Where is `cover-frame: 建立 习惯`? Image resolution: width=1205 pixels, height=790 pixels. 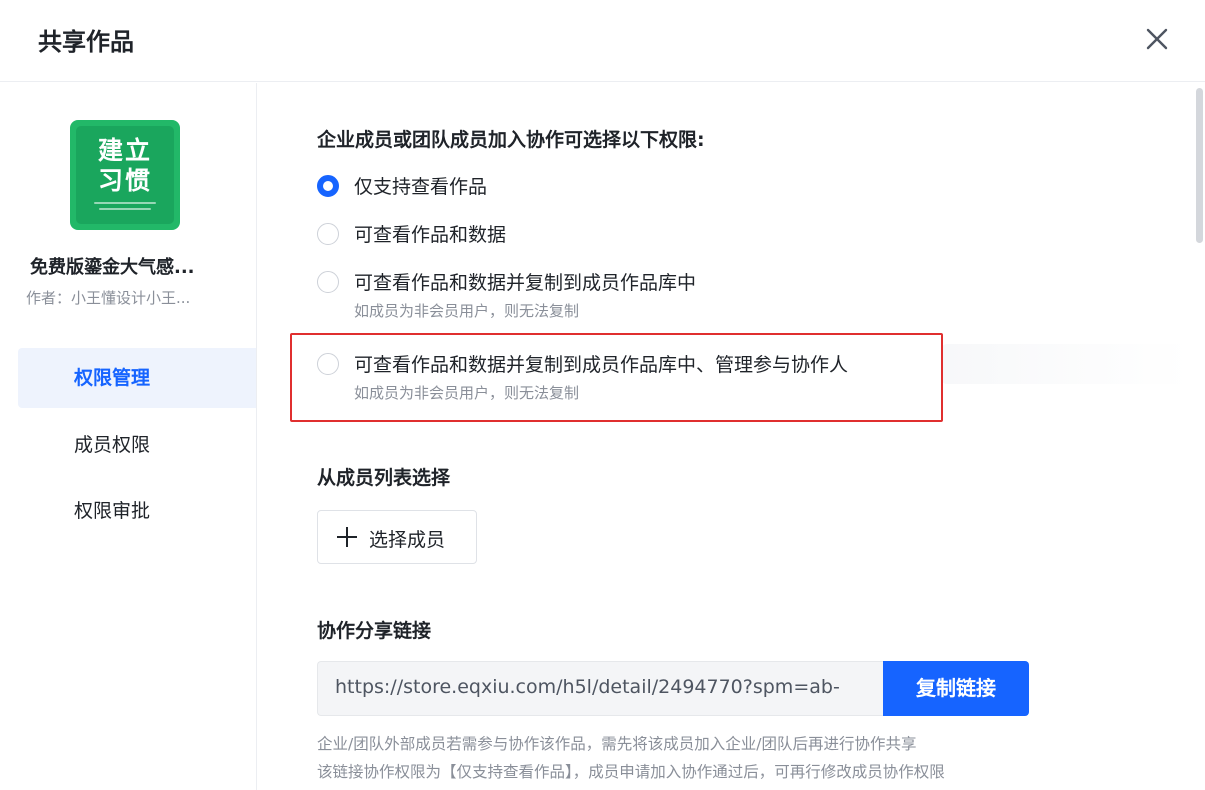
cover-frame: 建立 习惯 is located at coordinates (125, 175).